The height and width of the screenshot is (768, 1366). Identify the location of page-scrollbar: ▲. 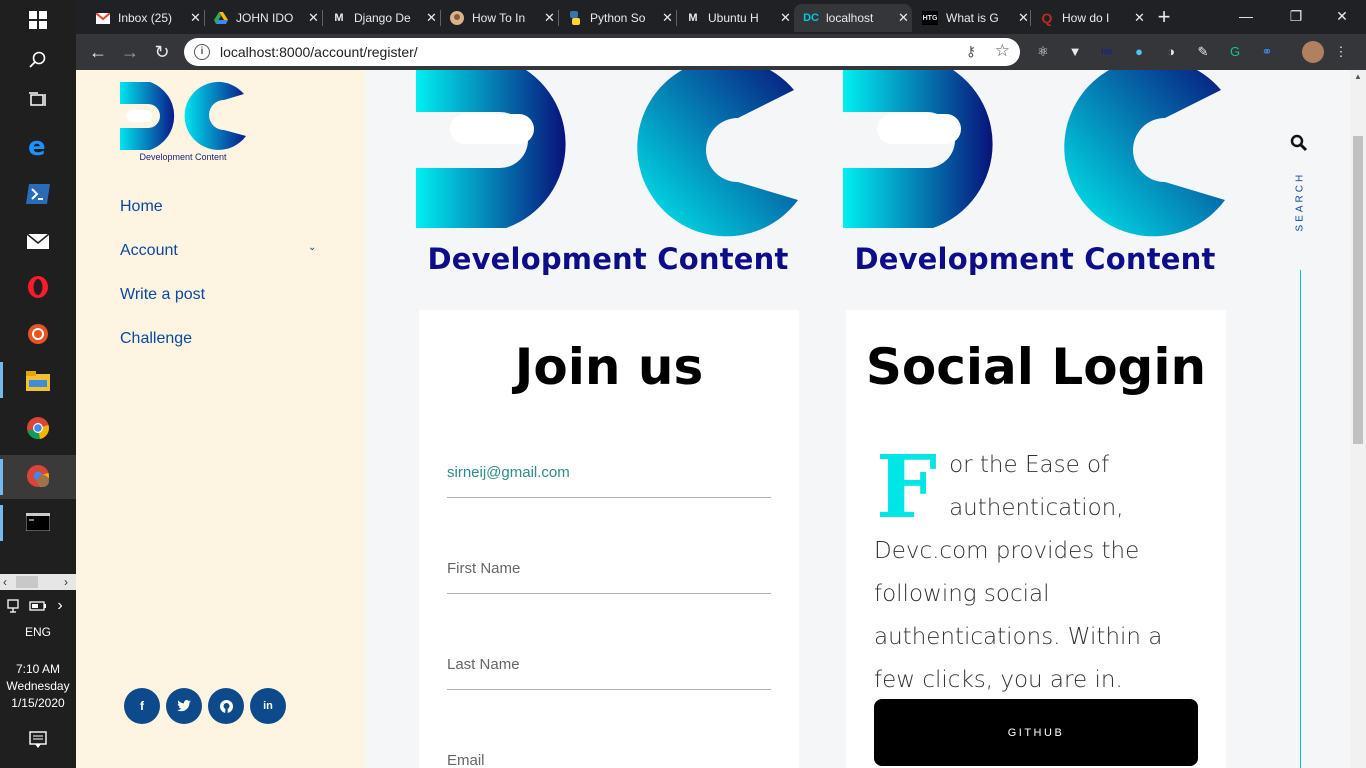
(1358, 419).